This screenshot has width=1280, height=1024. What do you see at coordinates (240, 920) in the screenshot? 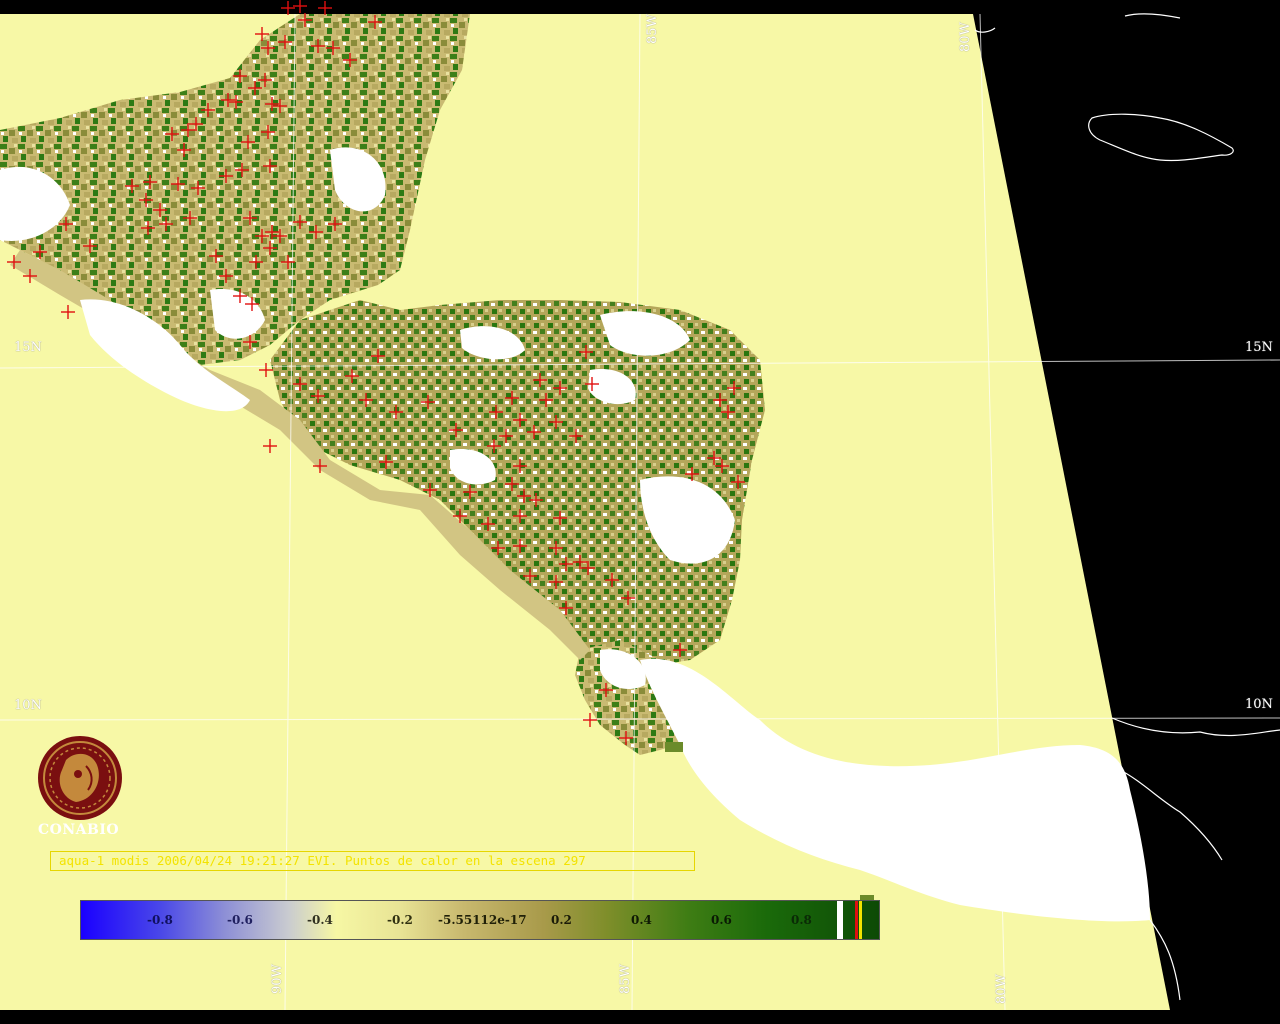
I see `colorbar-tick: -0.6` at bounding box center [240, 920].